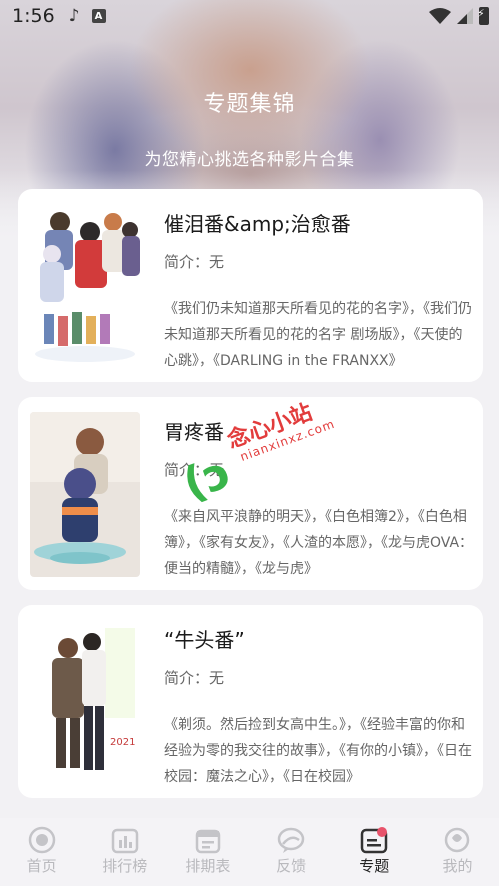  What do you see at coordinates (249, 104) in the screenshot?
I see `page-title: 专题集锦` at bounding box center [249, 104].